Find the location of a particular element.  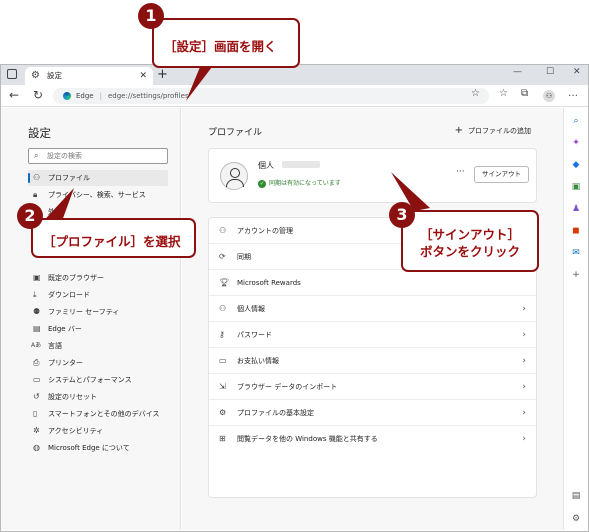

callout-1-badge: 1 is located at coordinates (151, 16).